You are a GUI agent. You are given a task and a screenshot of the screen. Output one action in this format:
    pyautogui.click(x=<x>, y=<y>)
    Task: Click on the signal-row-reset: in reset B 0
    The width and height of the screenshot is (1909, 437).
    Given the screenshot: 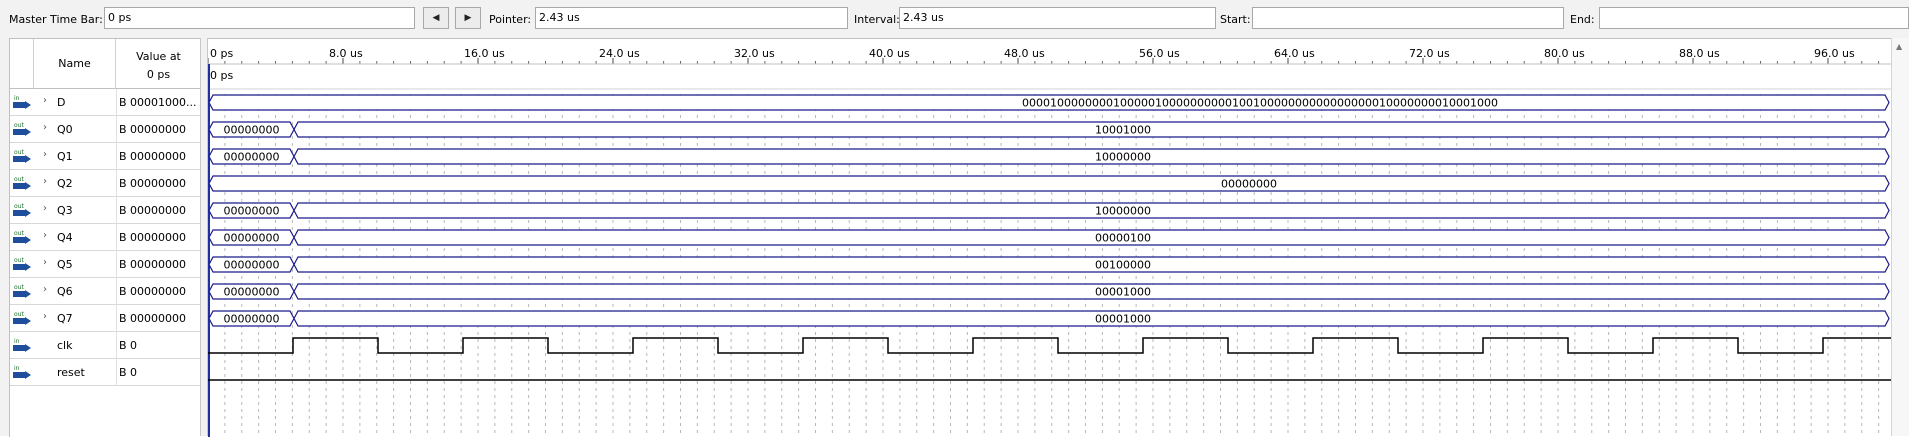 What is the action you would take?
    pyautogui.click(x=105, y=372)
    